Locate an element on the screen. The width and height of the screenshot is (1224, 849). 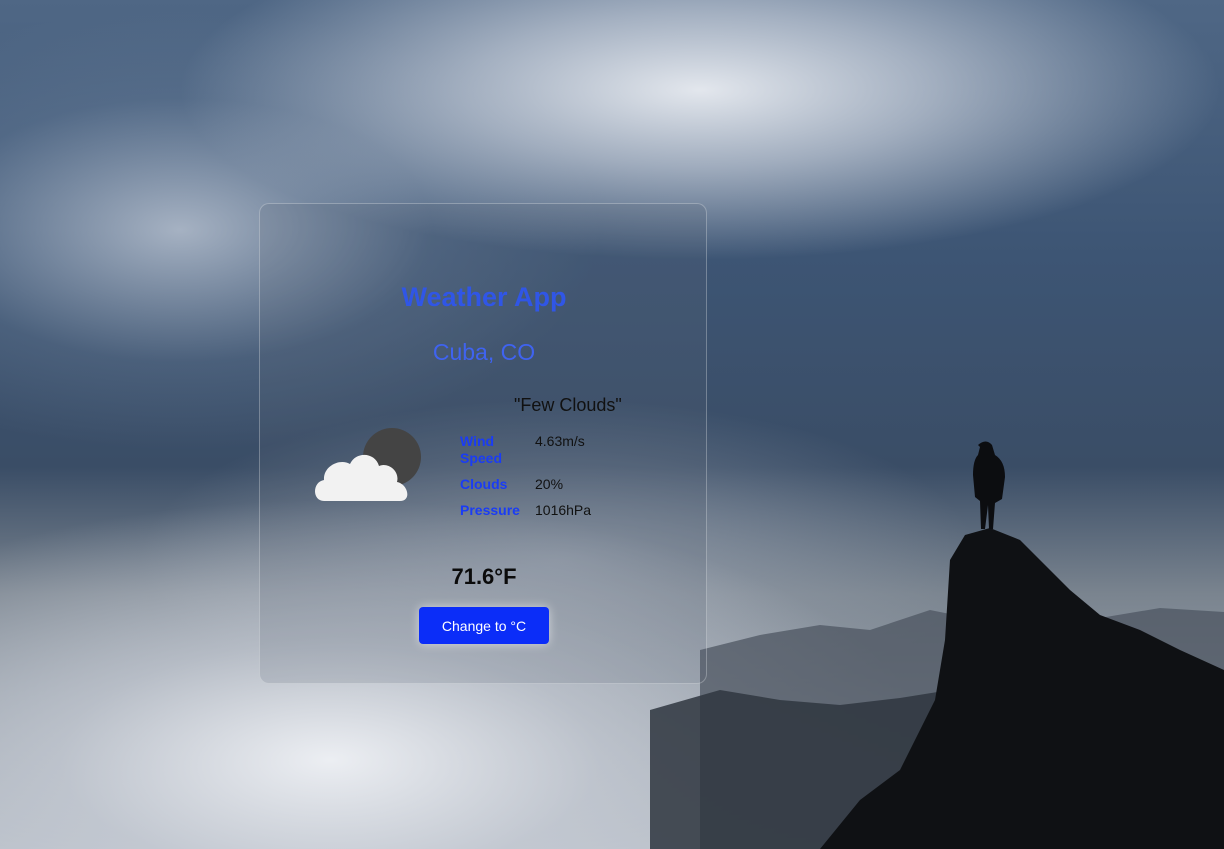
pressure-value: 1016hPa is located at coordinates (563, 510).